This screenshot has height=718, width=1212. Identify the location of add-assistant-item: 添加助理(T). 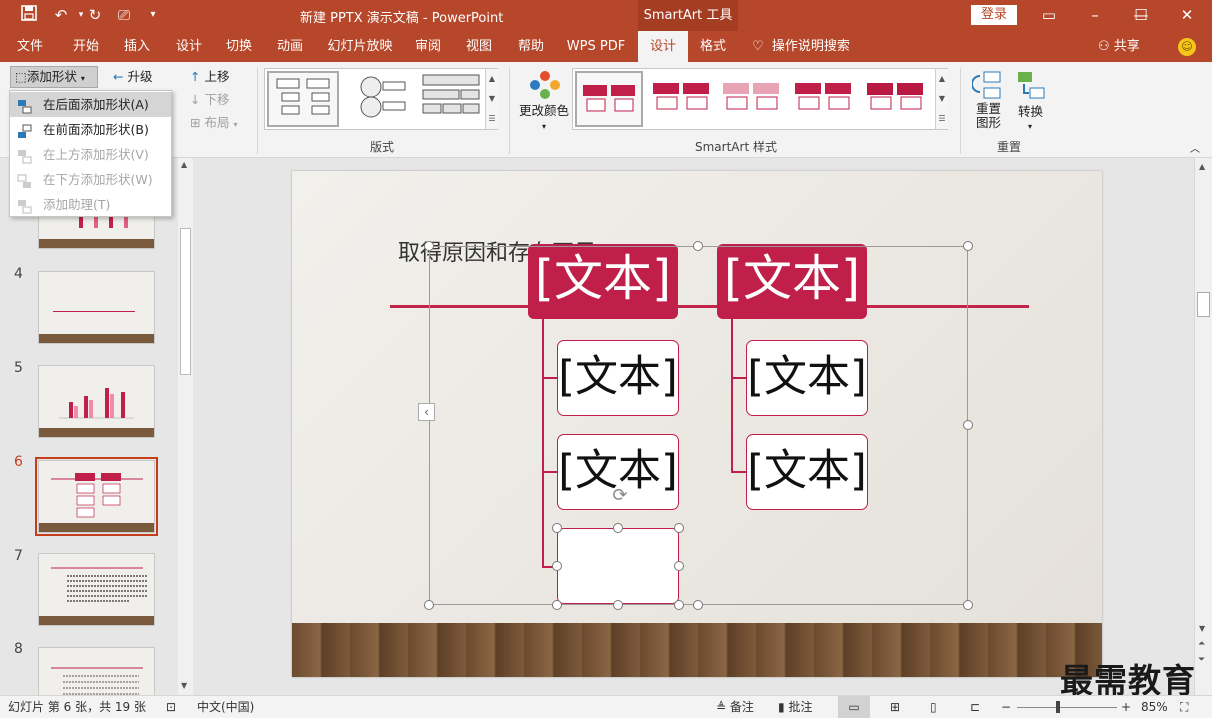
(90, 204).